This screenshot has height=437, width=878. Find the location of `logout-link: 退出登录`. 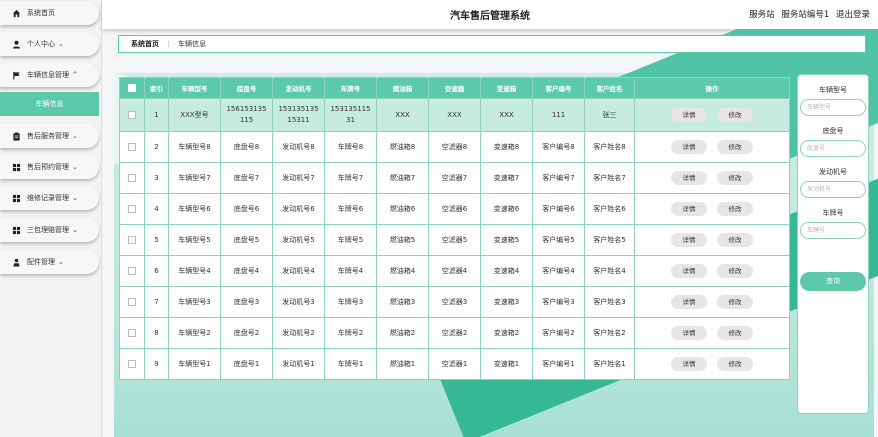

logout-link: 退出登录 is located at coordinates (853, 15).